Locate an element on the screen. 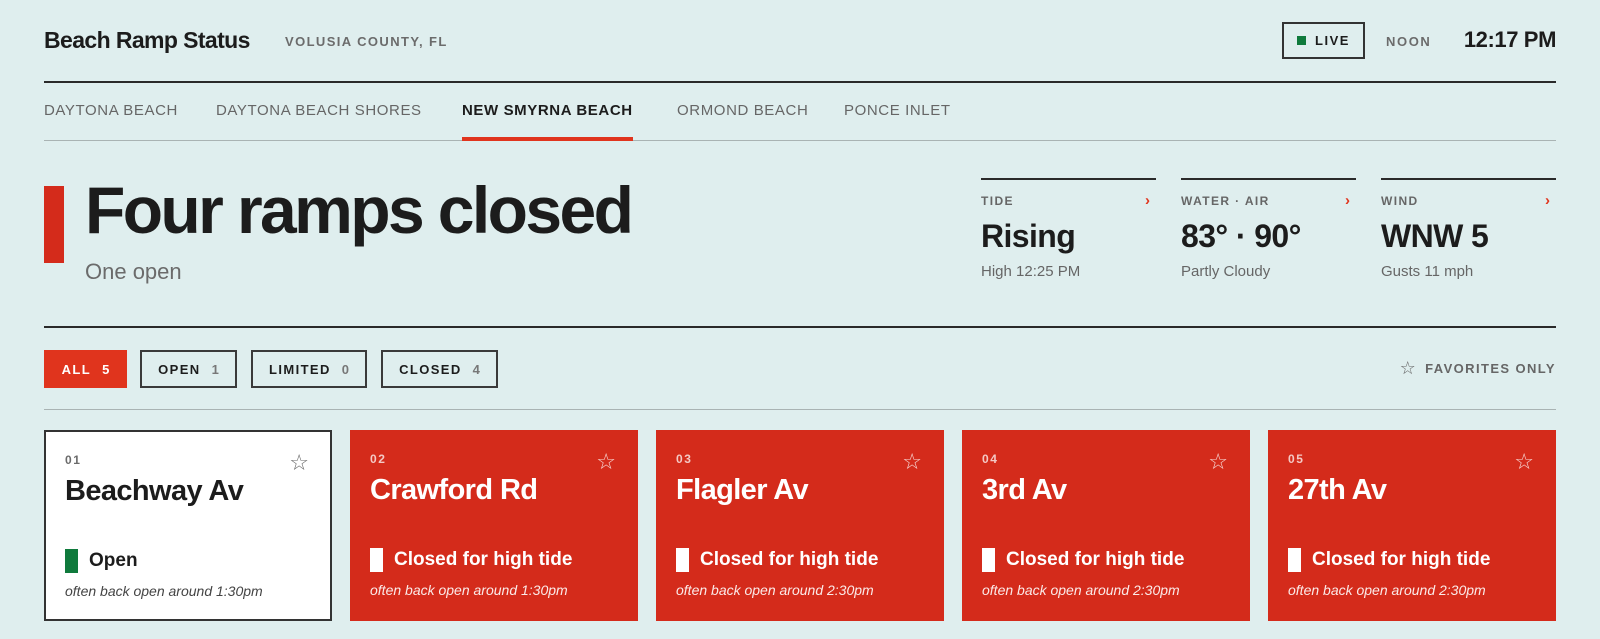 The width and height of the screenshot is (1600, 639). county-label: VOLUSIA COUNTY, FL is located at coordinates (366, 41).